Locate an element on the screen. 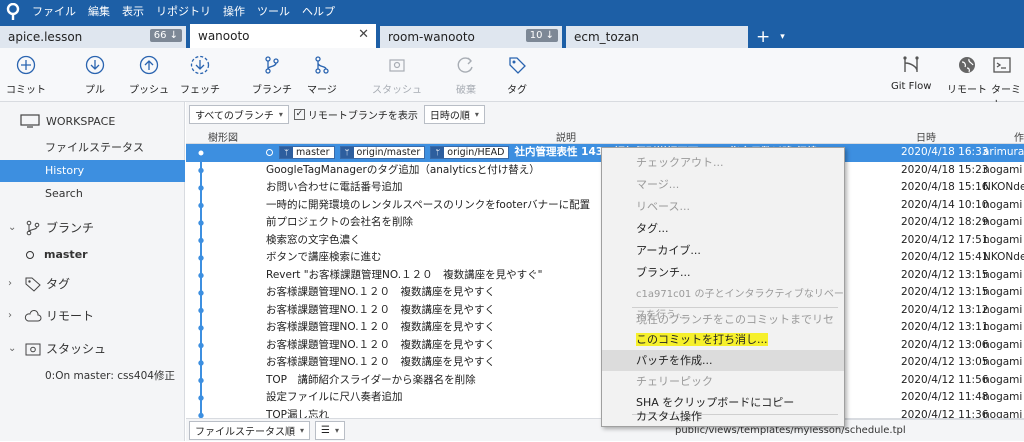 This screenshot has height=442, width=1024. tab-ecm-tozan: ecm_tozan is located at coordinates (657, 37).